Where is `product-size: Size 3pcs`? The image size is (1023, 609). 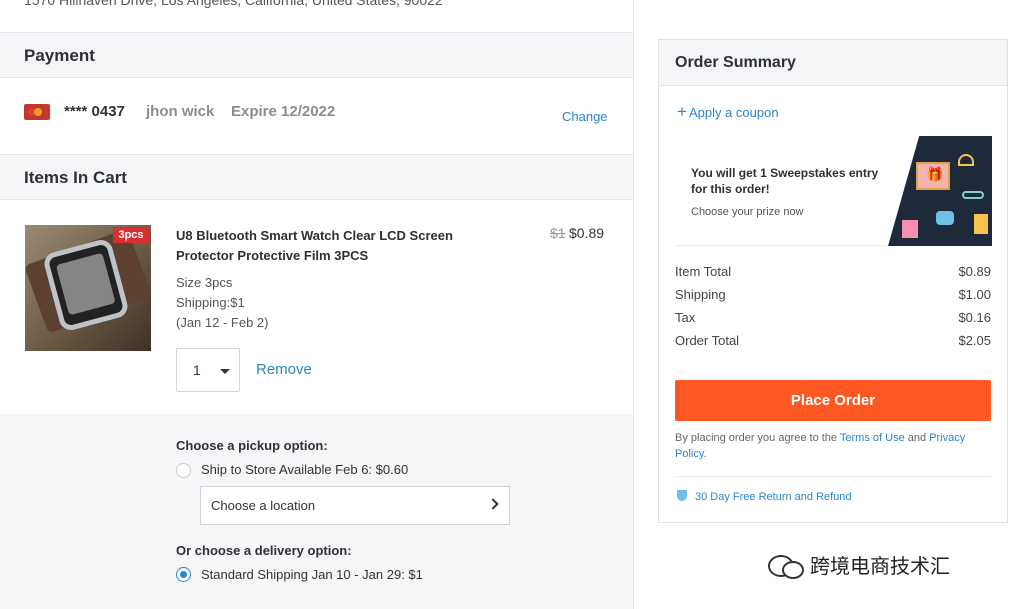
product-size: Size 3pcs is located at coordinates (204, 282).